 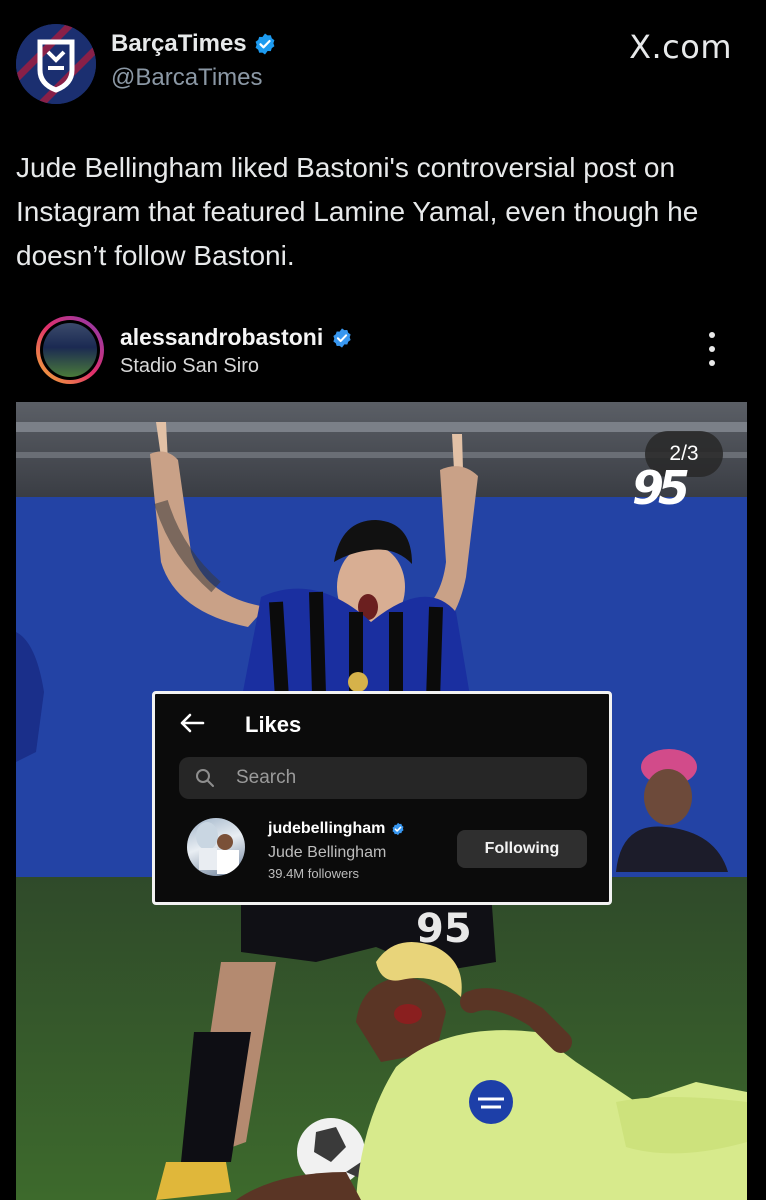 What do you see at coordinates (342, 337) in the screenshot?
I see `instagram-verified-icon` at bounding box center [342, 337].